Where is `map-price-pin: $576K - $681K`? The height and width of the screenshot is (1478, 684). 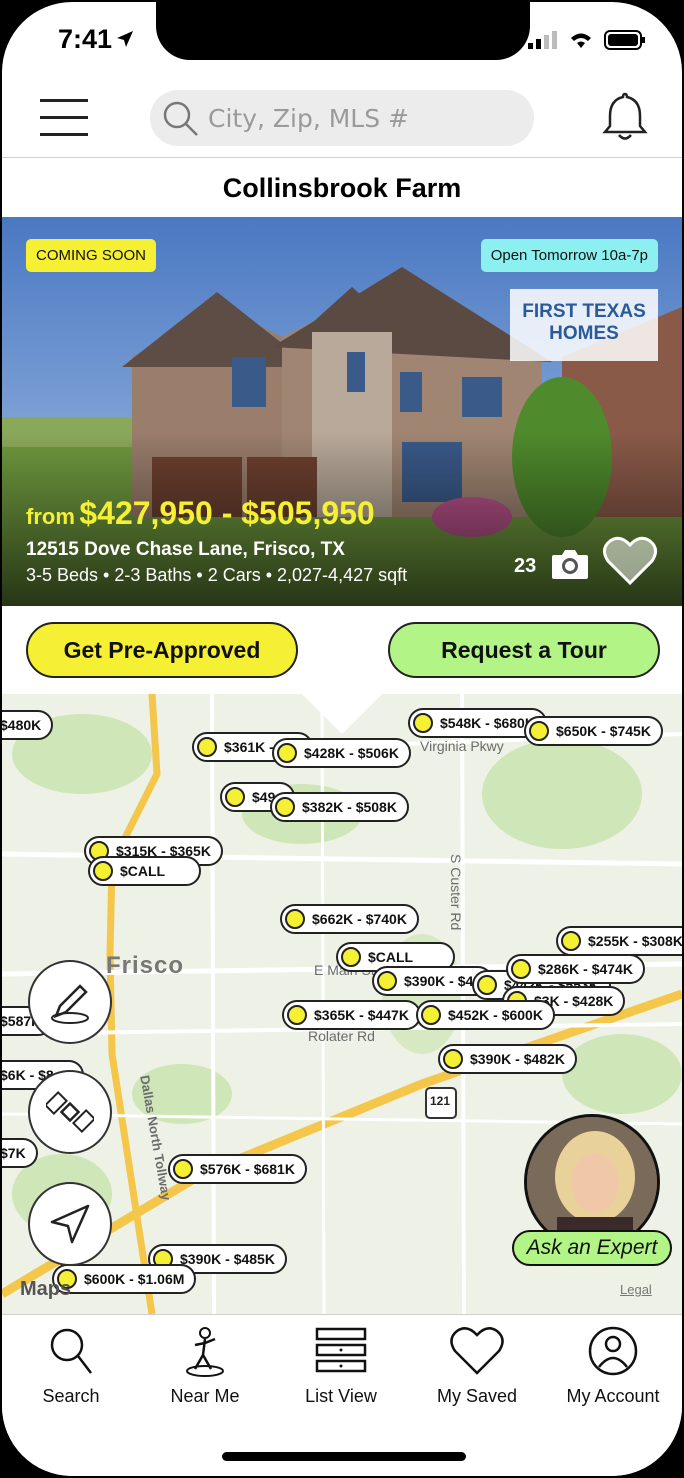 map-price-pin: $576K - $681K is located at coordinates (237, 1169).